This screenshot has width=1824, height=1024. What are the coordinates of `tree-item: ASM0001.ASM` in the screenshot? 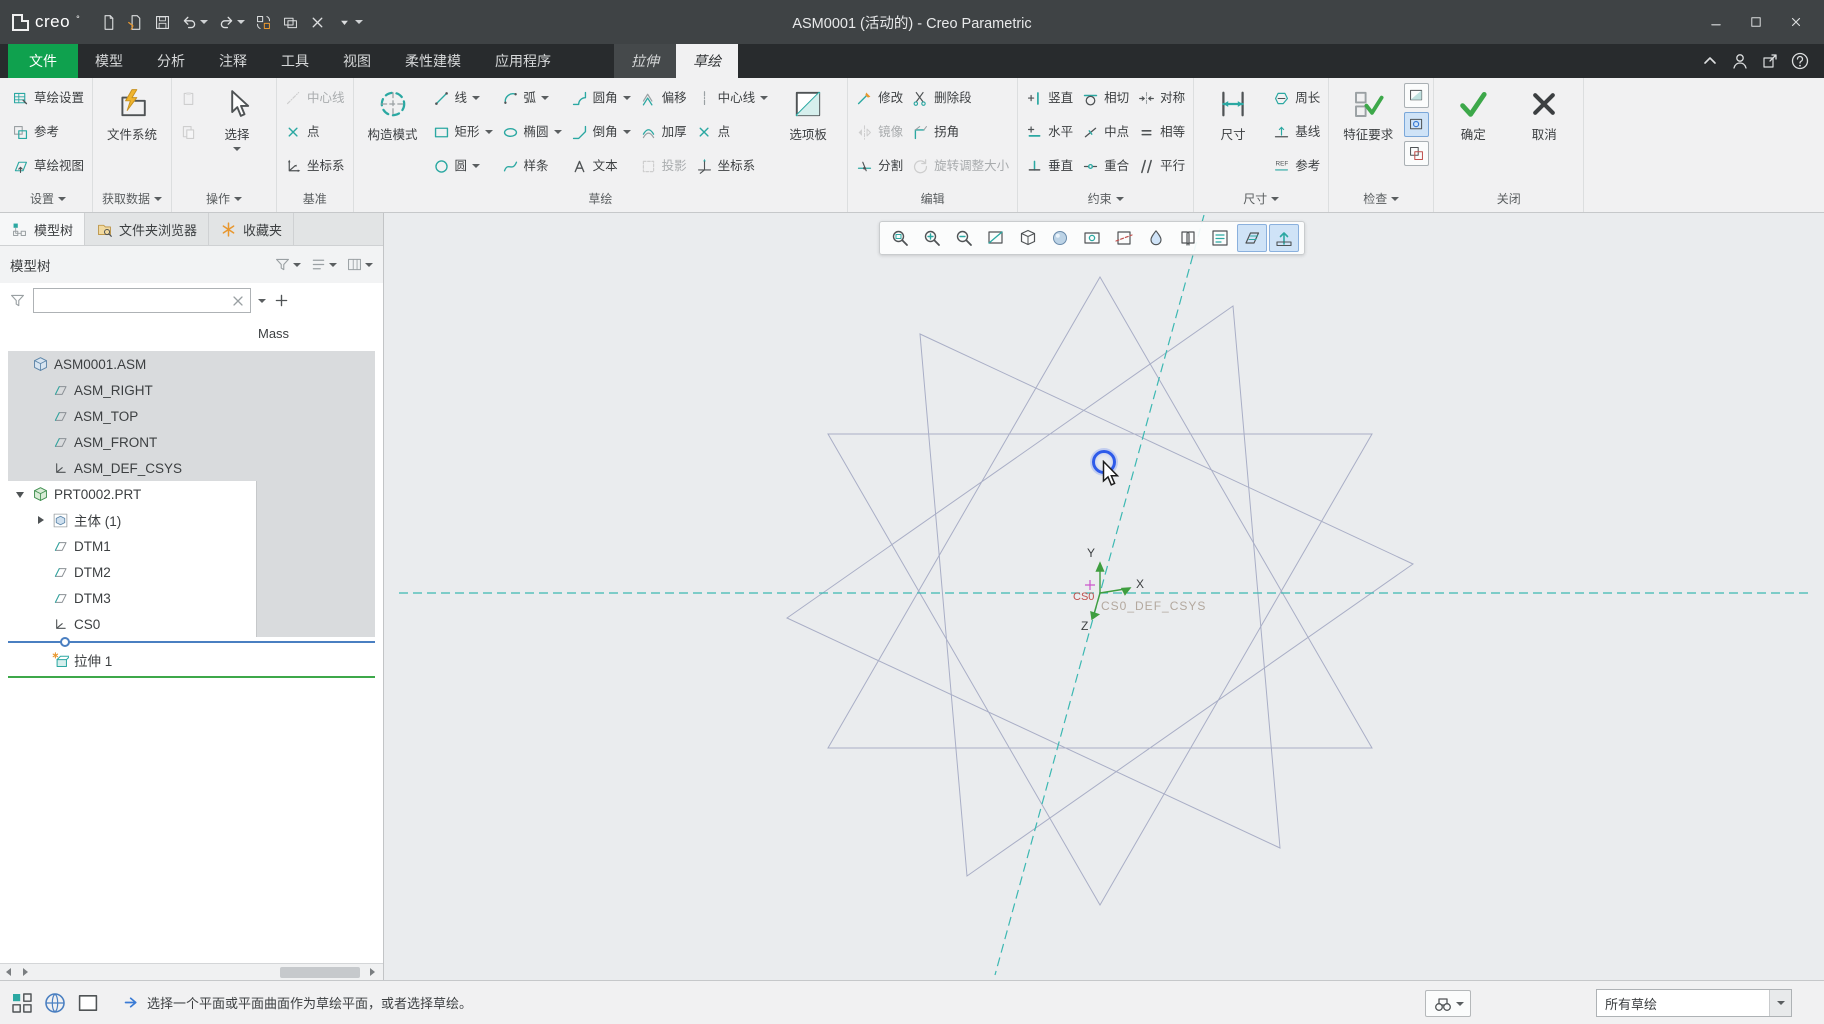 It's located at (191, 364).